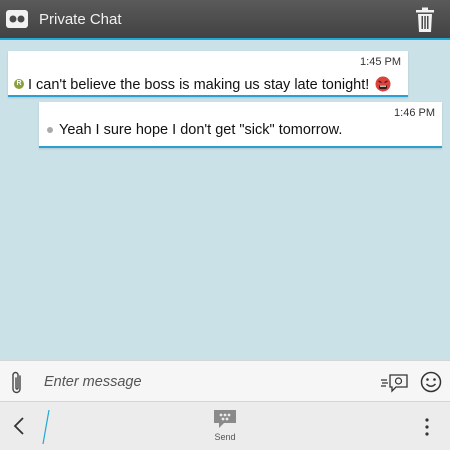 Image resolution: width=450 pixels, height=450 pixels. I want to click on sender-badge-icon: R, so click(19, 84).